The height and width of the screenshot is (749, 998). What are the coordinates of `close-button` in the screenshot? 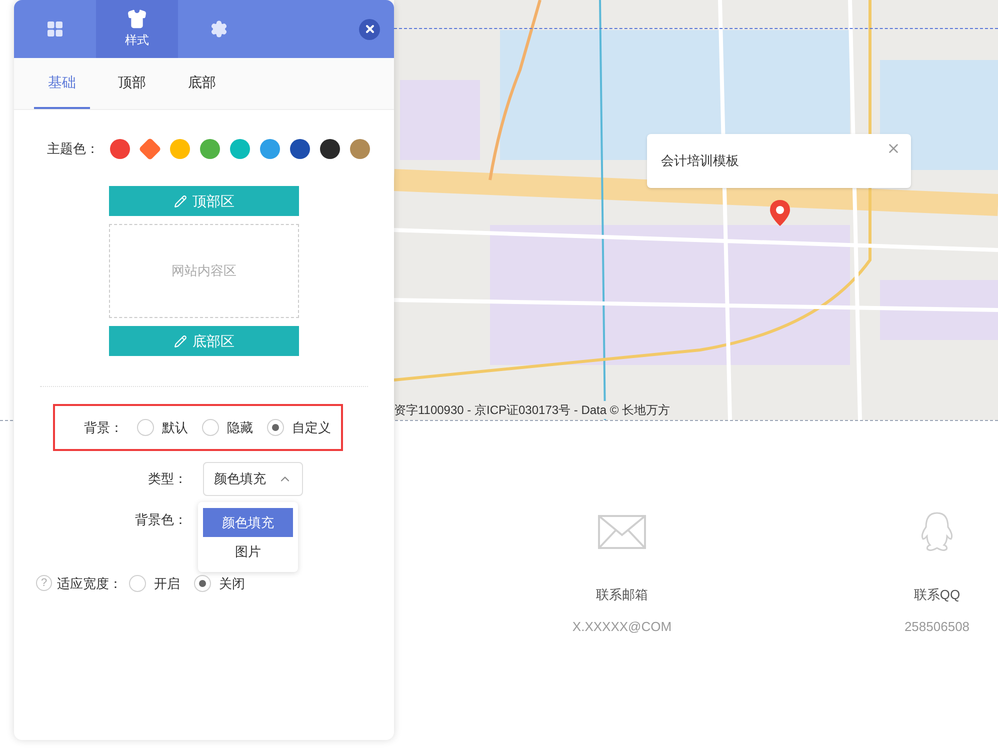 It's located at (369, 29).